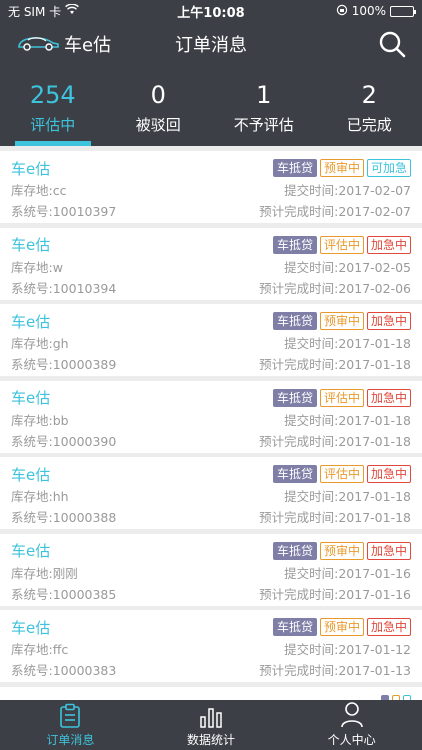 The height and width of the screenshot is (750, 422). I want to click on order-expected-time: 预计完成时间:2017-01-13, so click(335, 670).